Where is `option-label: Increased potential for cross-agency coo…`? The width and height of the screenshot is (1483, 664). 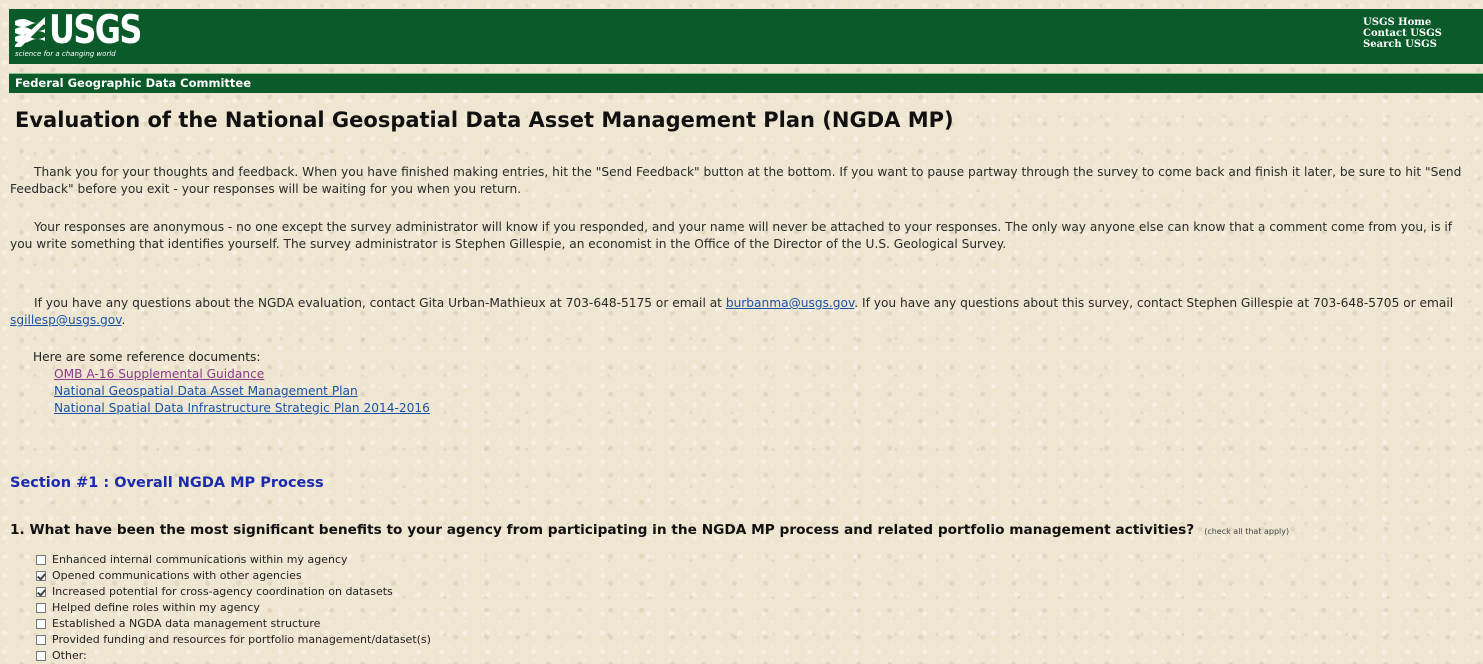
option-label: Increased potential for cross-agency coo… is located at coordinates (222, 591).